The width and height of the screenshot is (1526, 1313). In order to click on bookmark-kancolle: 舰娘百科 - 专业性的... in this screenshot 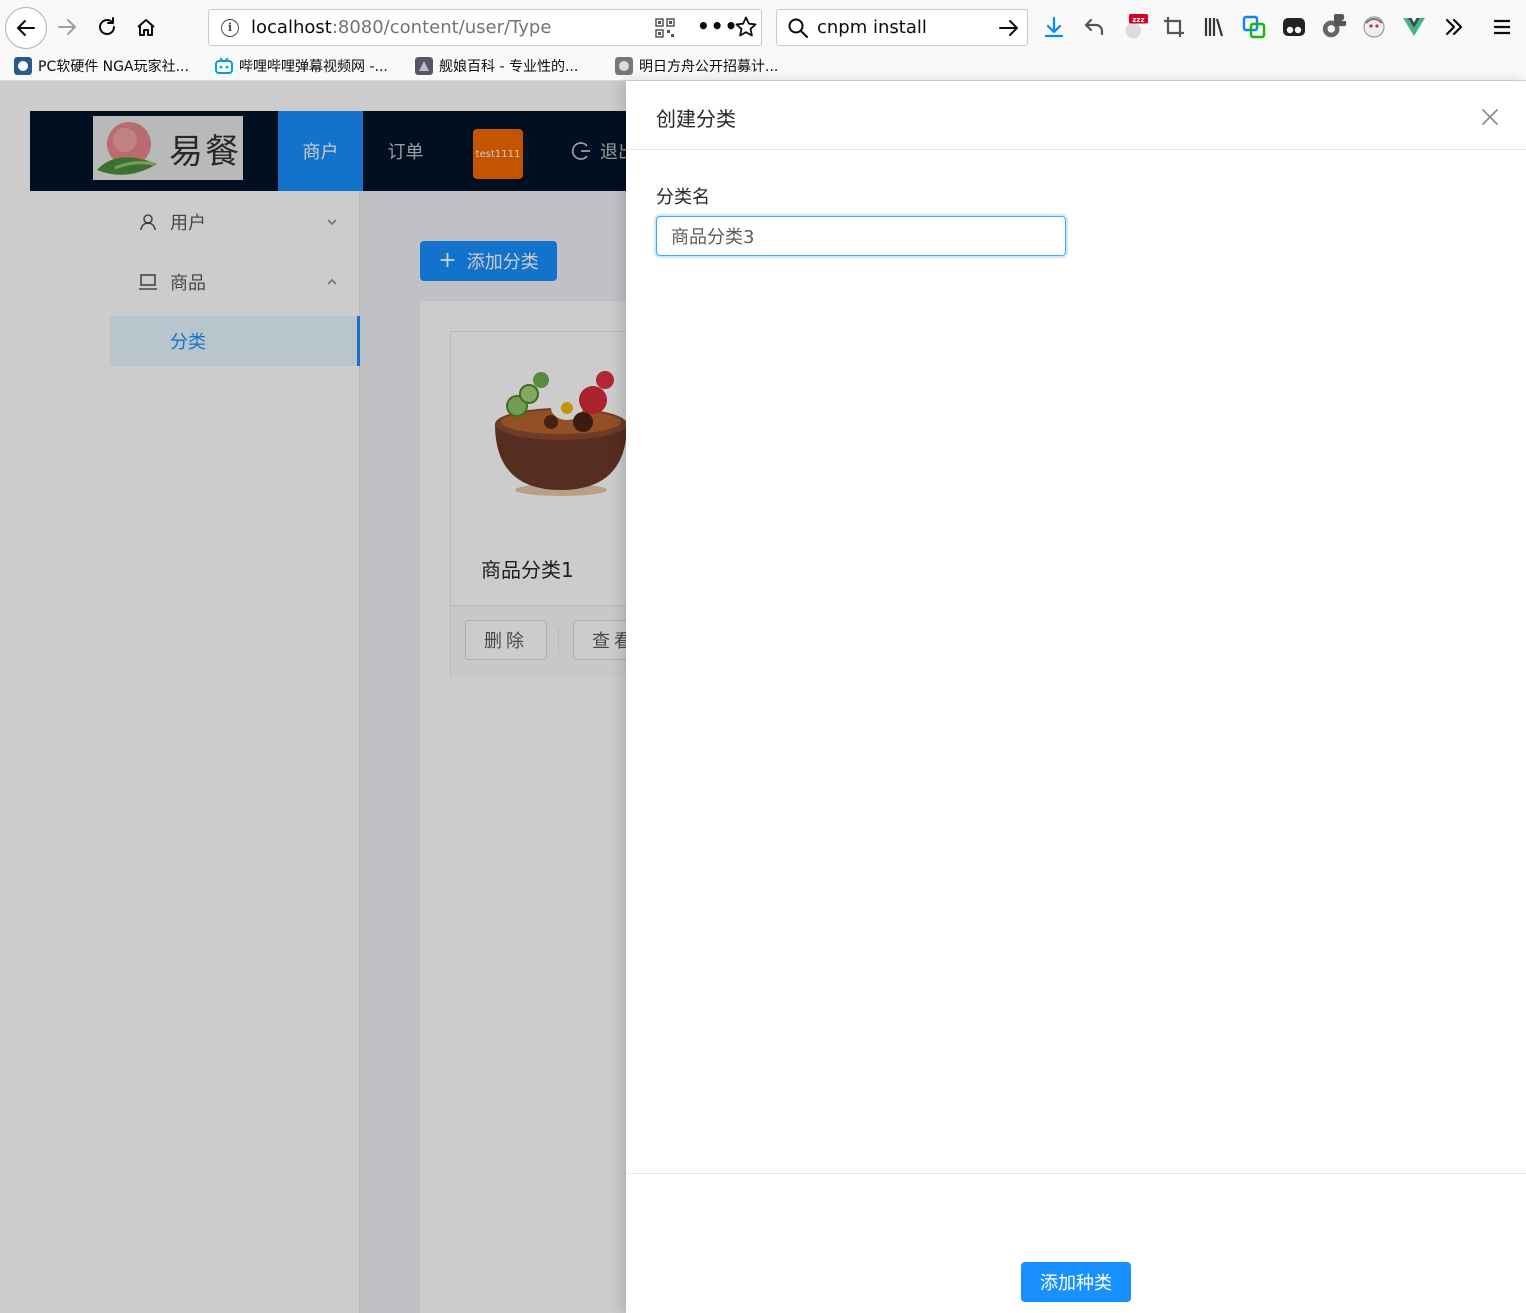, I will do `click(496, 66)`.